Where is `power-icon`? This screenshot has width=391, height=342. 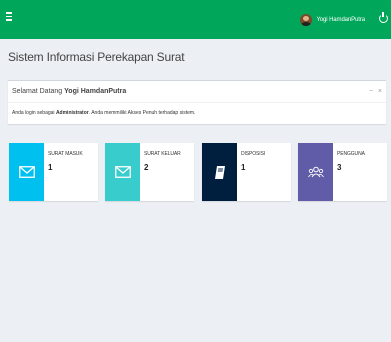
power-icon is located at coordinates (383, 17).